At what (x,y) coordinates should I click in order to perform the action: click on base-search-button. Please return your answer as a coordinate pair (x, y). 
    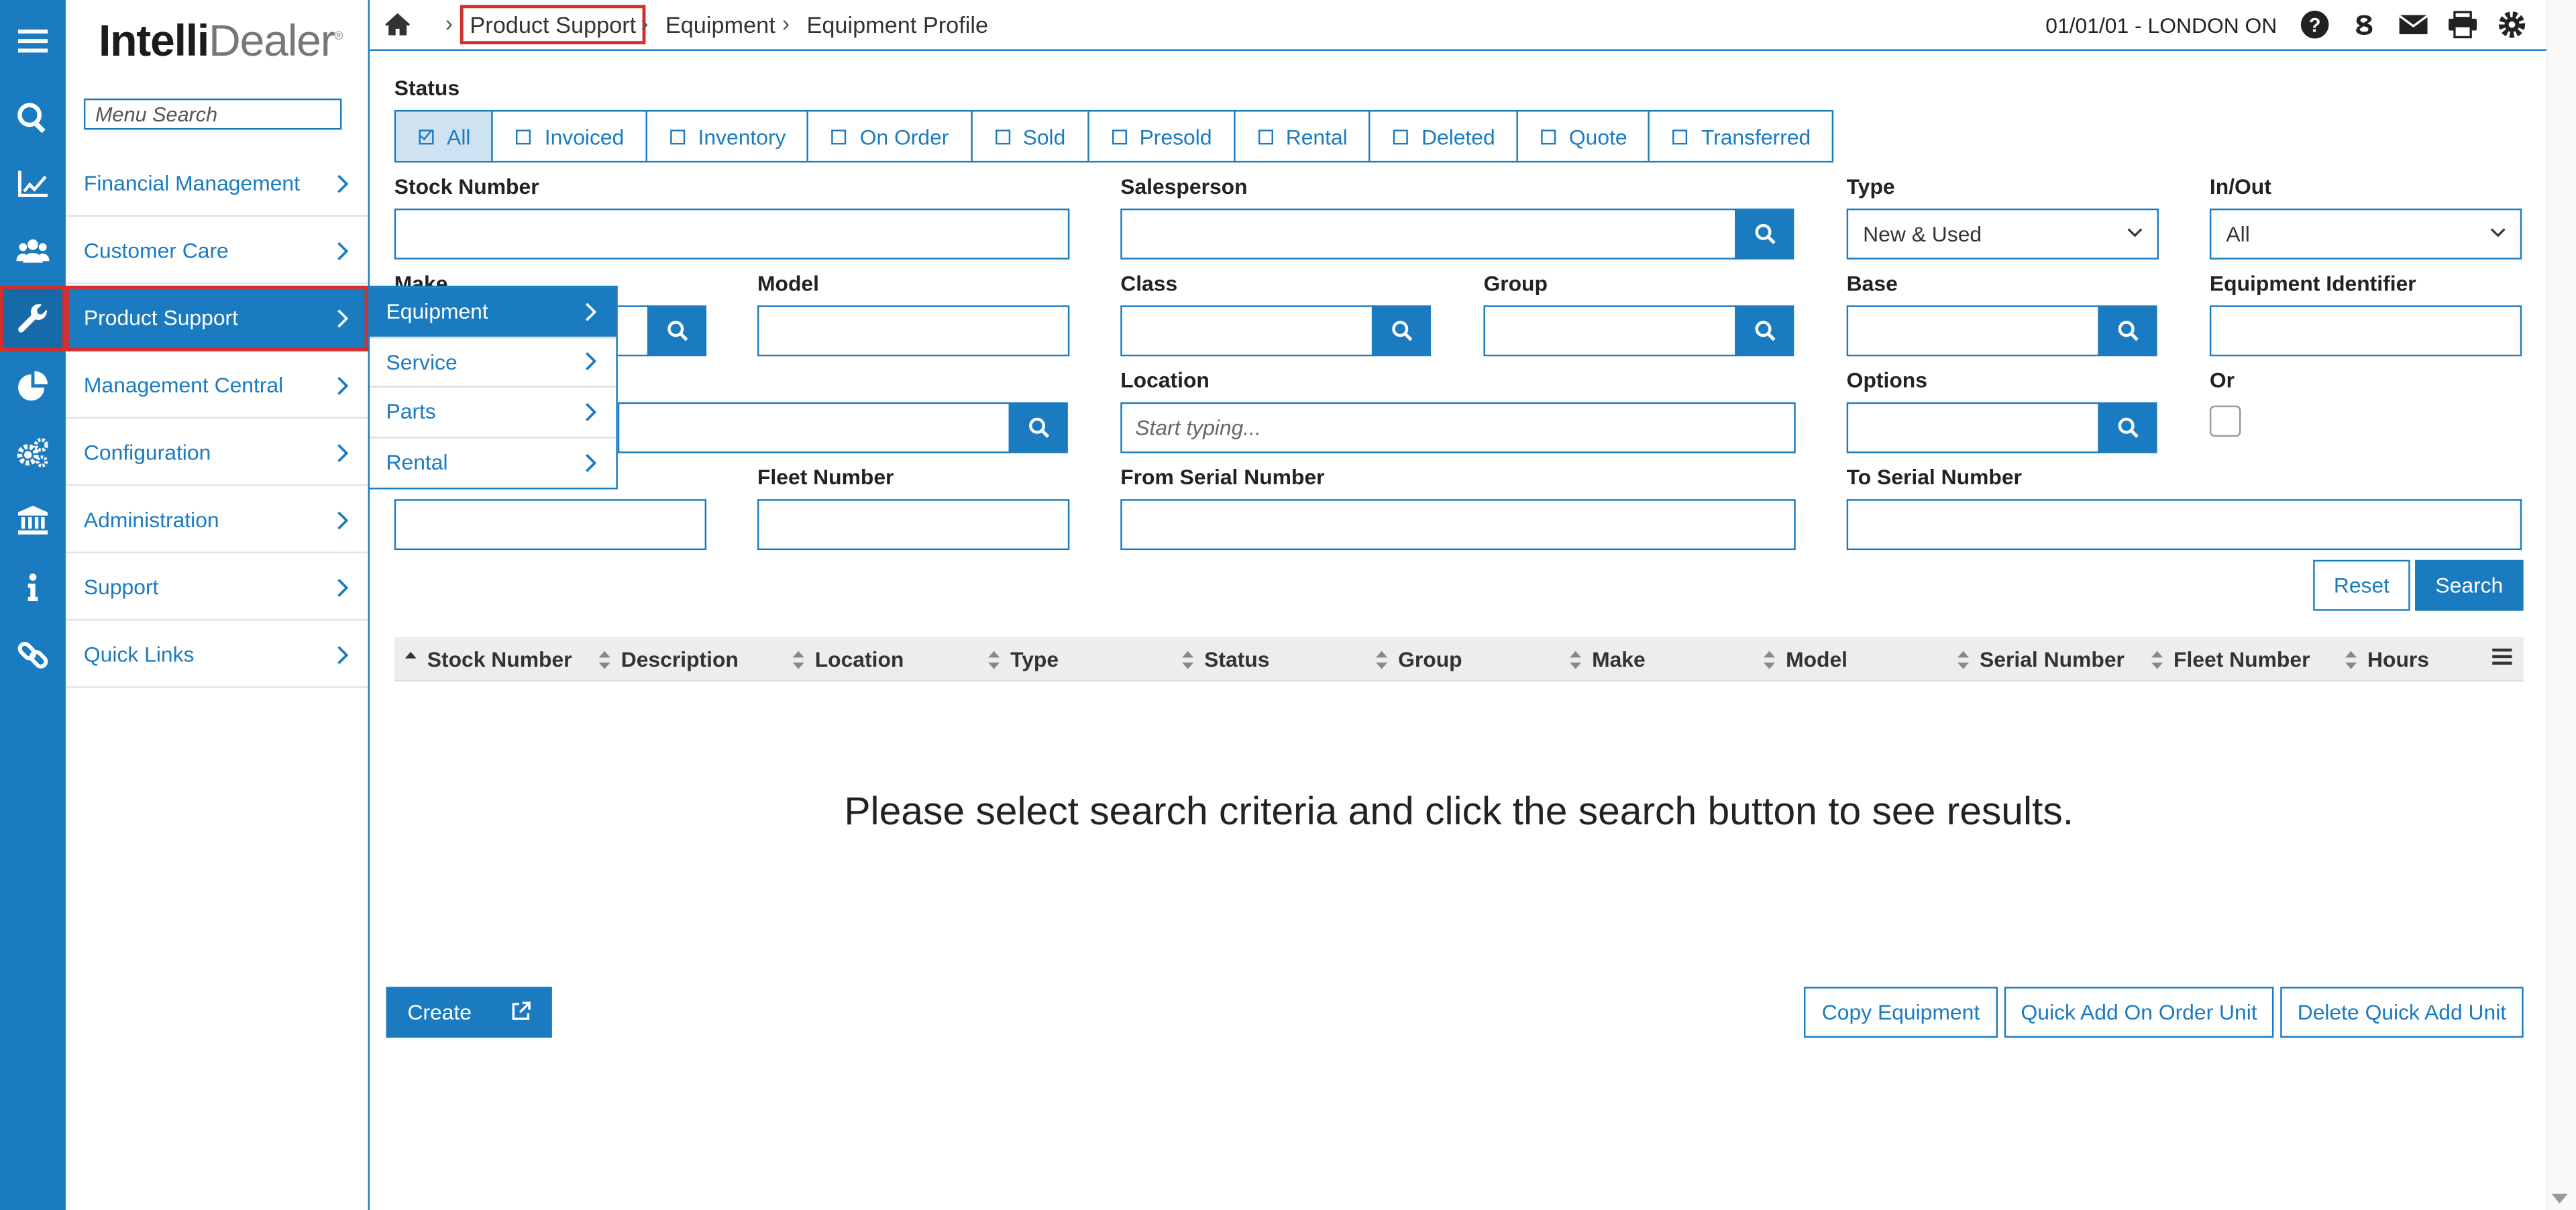
    Looking at the image, I should click on (2127, 331).